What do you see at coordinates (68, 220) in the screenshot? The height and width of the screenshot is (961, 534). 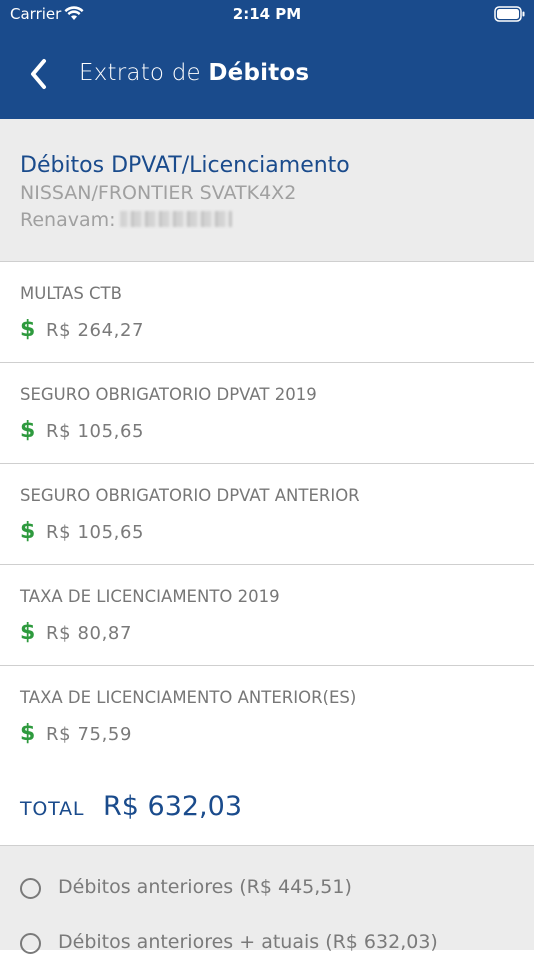 I see `renavam-label: Renavam:` at bounding box center [68, 220].